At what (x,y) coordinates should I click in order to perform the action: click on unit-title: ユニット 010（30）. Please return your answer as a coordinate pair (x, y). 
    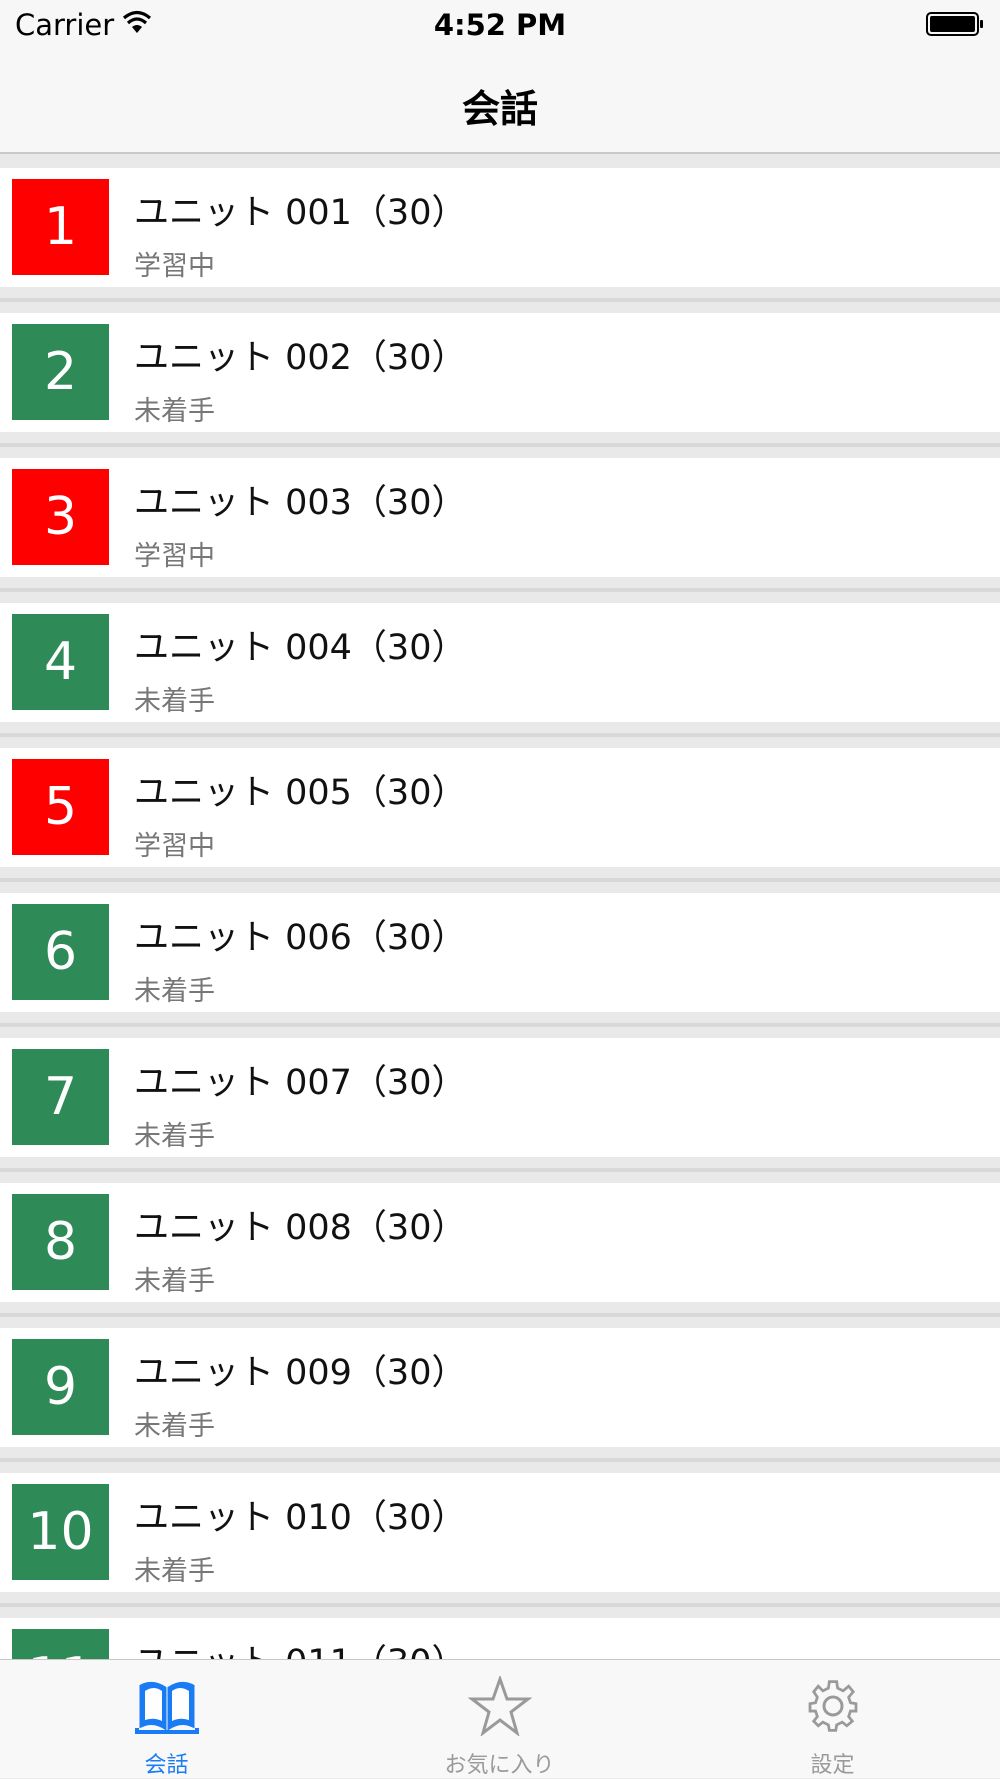
    Looking at the image, I should click on (300, 1518).